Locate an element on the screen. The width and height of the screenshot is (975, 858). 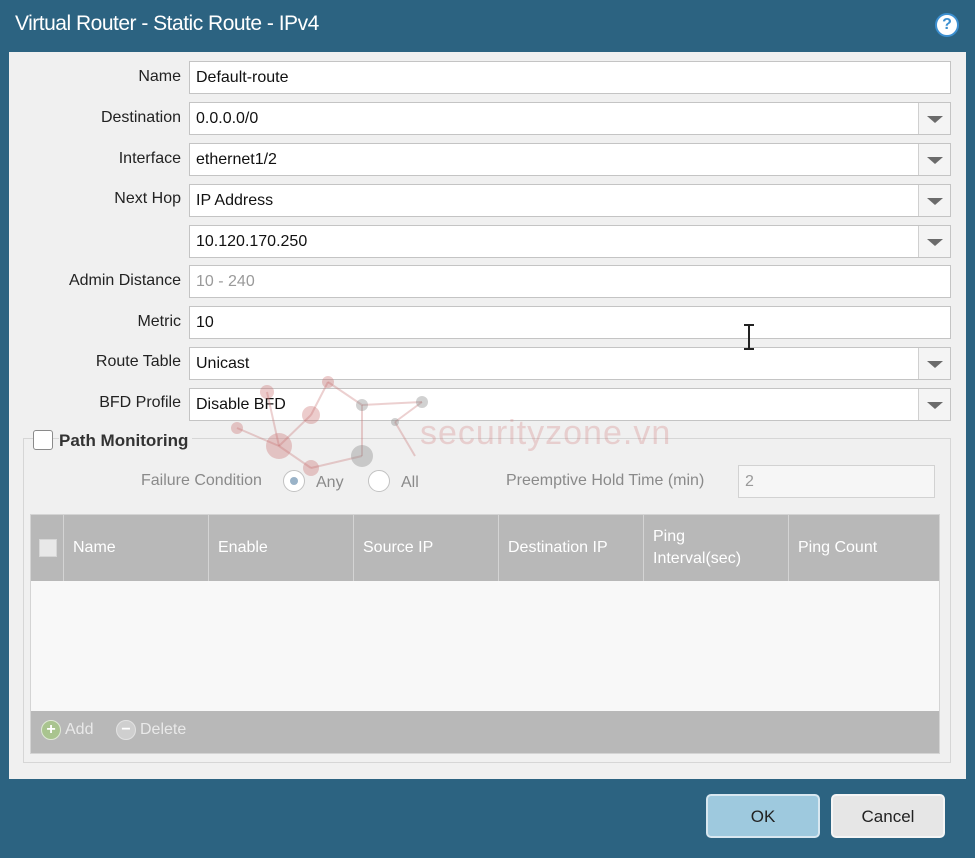
watermark-text: securityzone.vn is located at coordinates (546, 433).